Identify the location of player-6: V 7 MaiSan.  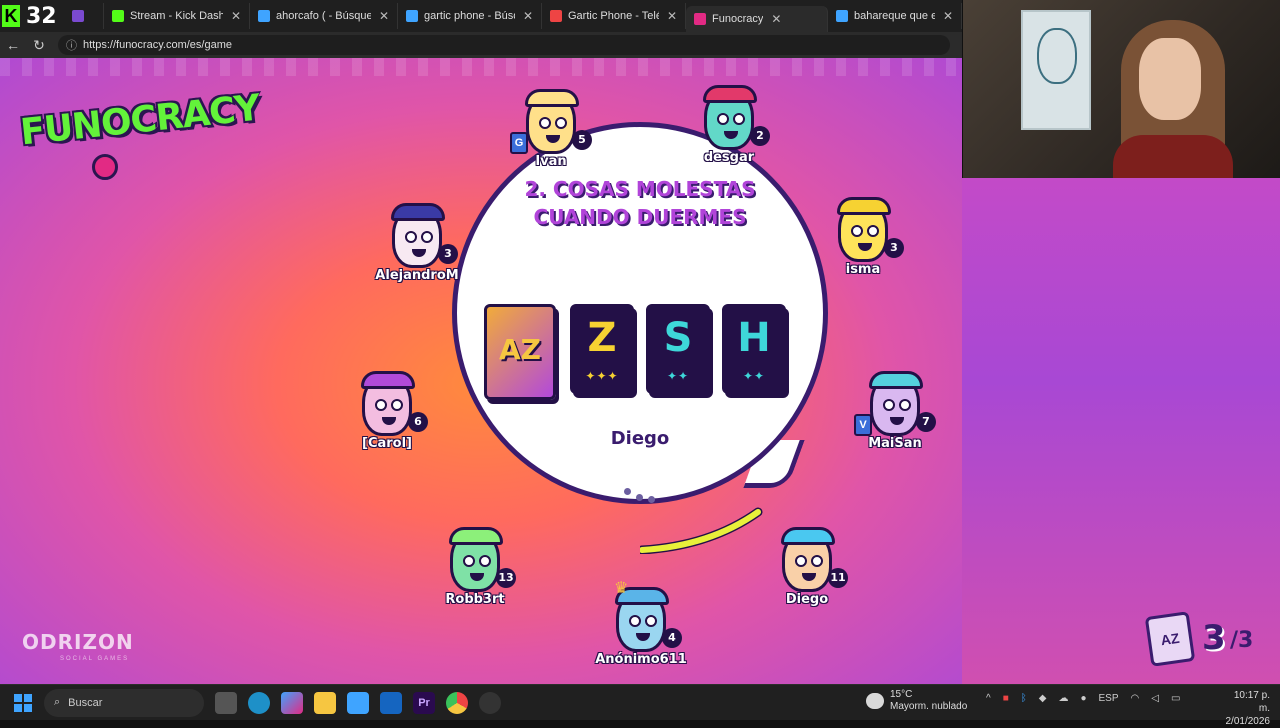
(895, 418).